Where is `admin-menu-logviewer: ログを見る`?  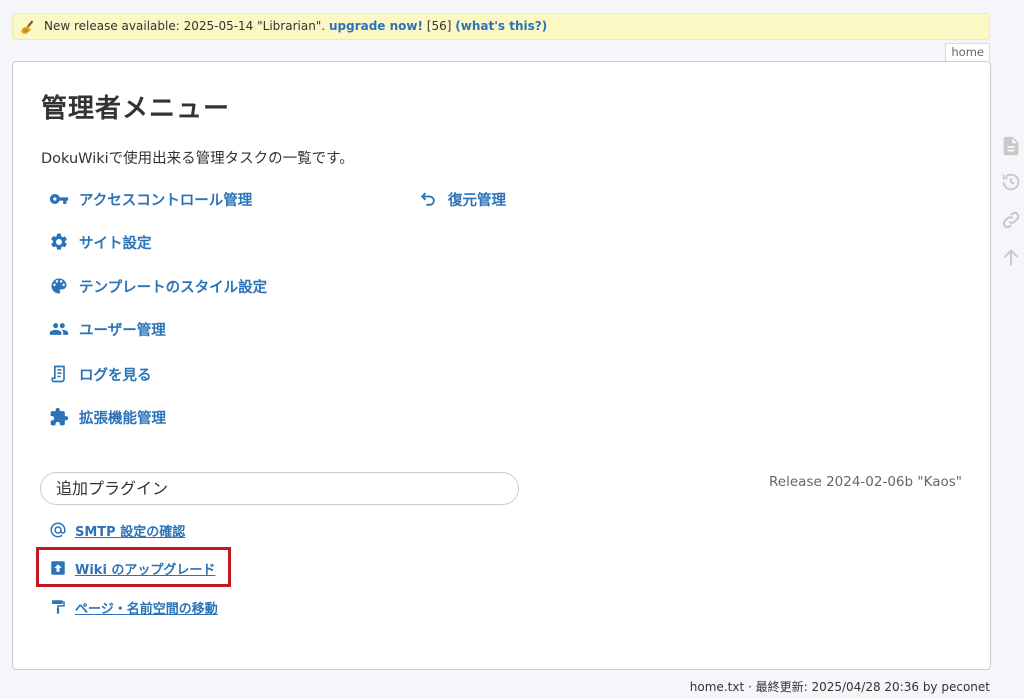 admin-menu-logviewer: ログを見る is located at coordinates (100, 374).